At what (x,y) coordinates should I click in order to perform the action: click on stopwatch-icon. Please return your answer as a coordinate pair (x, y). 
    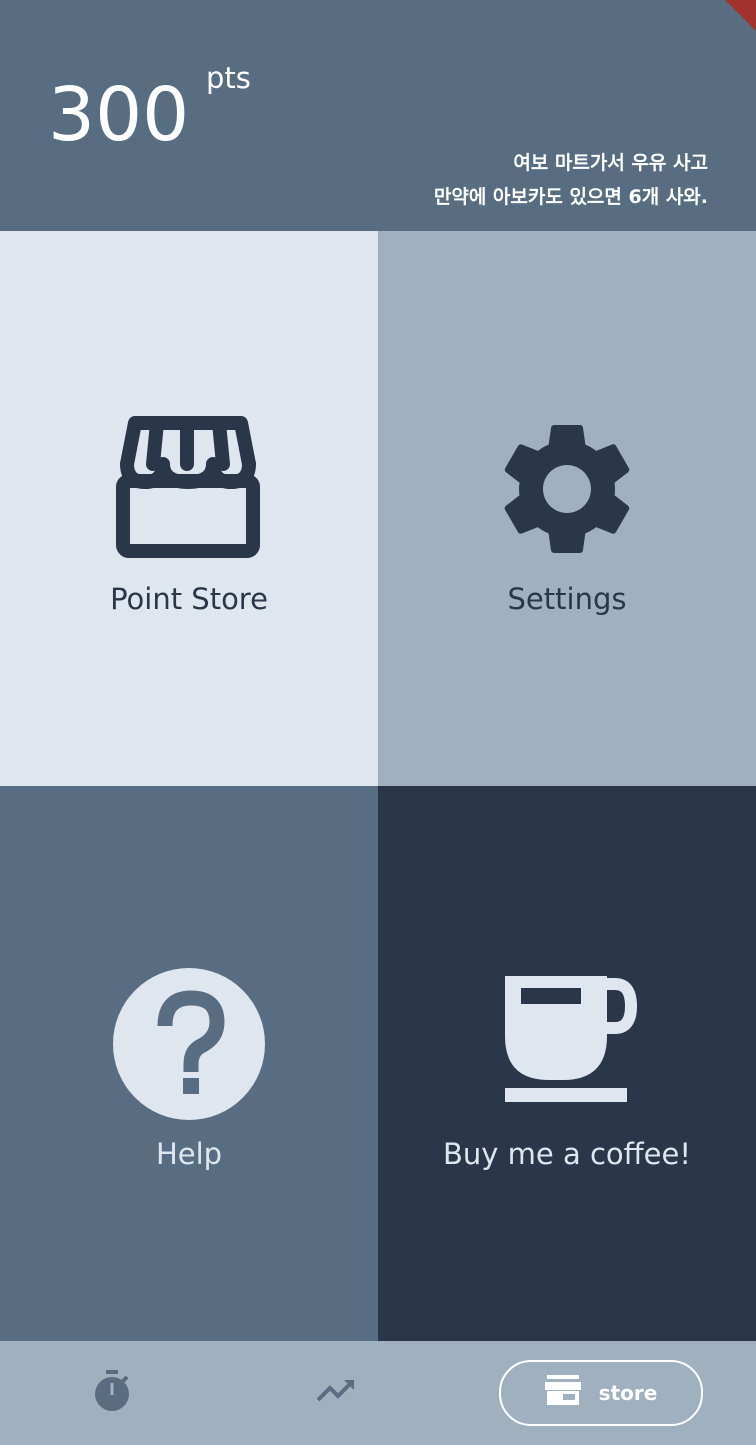
    Looking at the image, I should click on (112, 1393).